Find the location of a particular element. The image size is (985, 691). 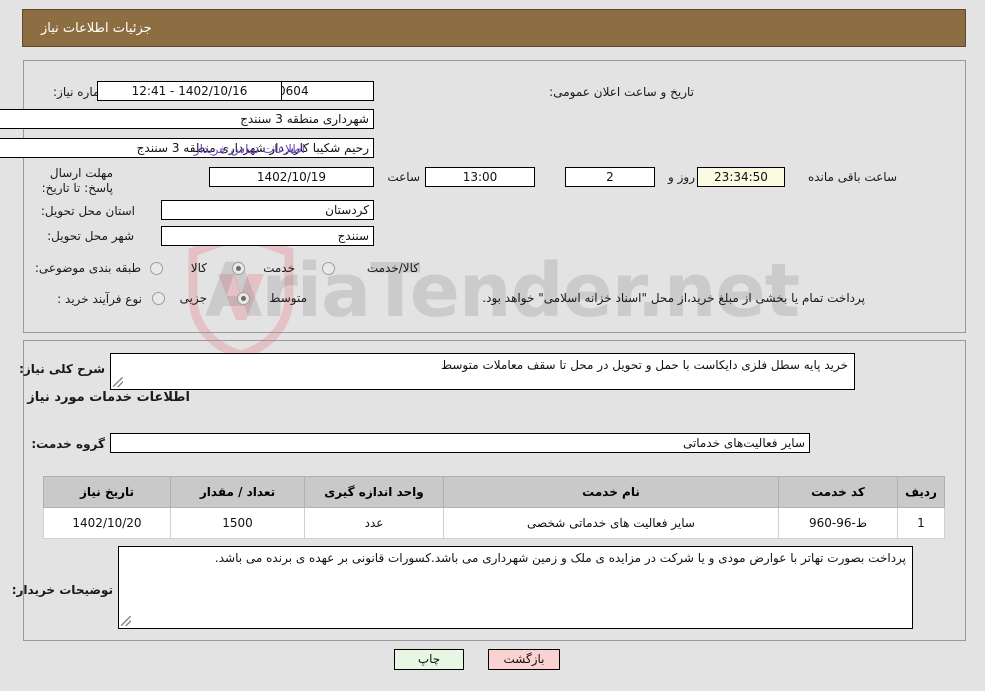

label-purchase-process-type: نوع فرآیند خرید : is located at coordinates (99, 299).